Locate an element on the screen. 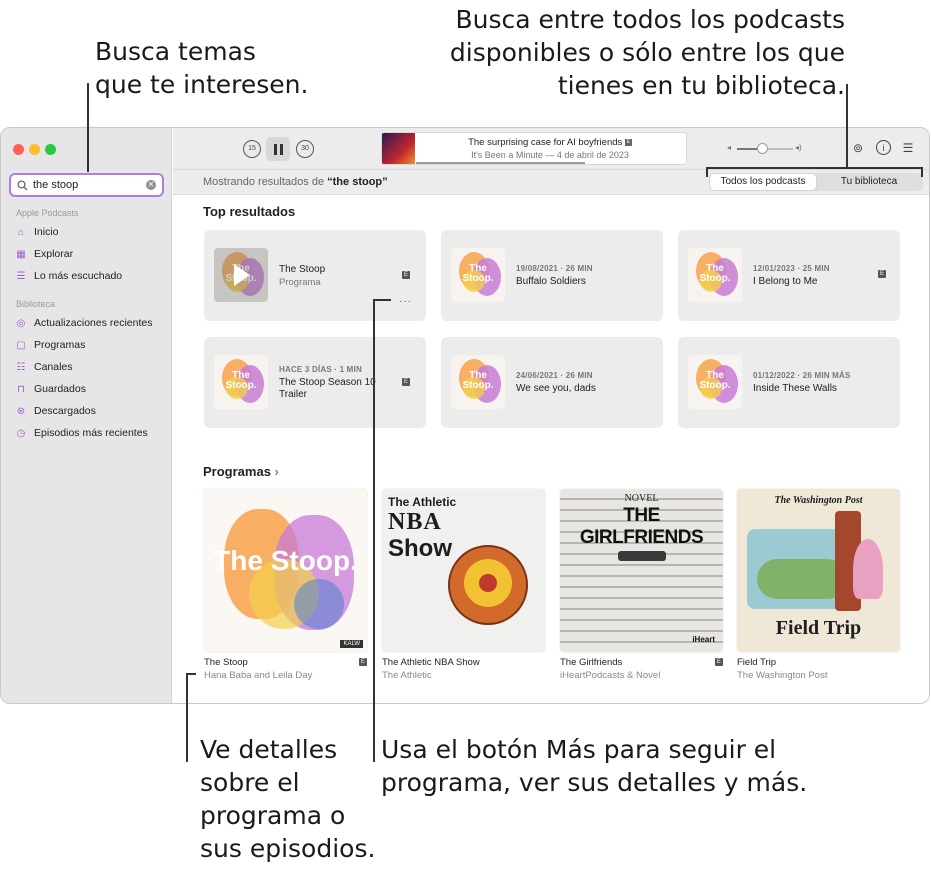 The width and height of the screenshot is (931, 872). results-prefix: Mostrando resultados de is located at coordinates (265, 182).